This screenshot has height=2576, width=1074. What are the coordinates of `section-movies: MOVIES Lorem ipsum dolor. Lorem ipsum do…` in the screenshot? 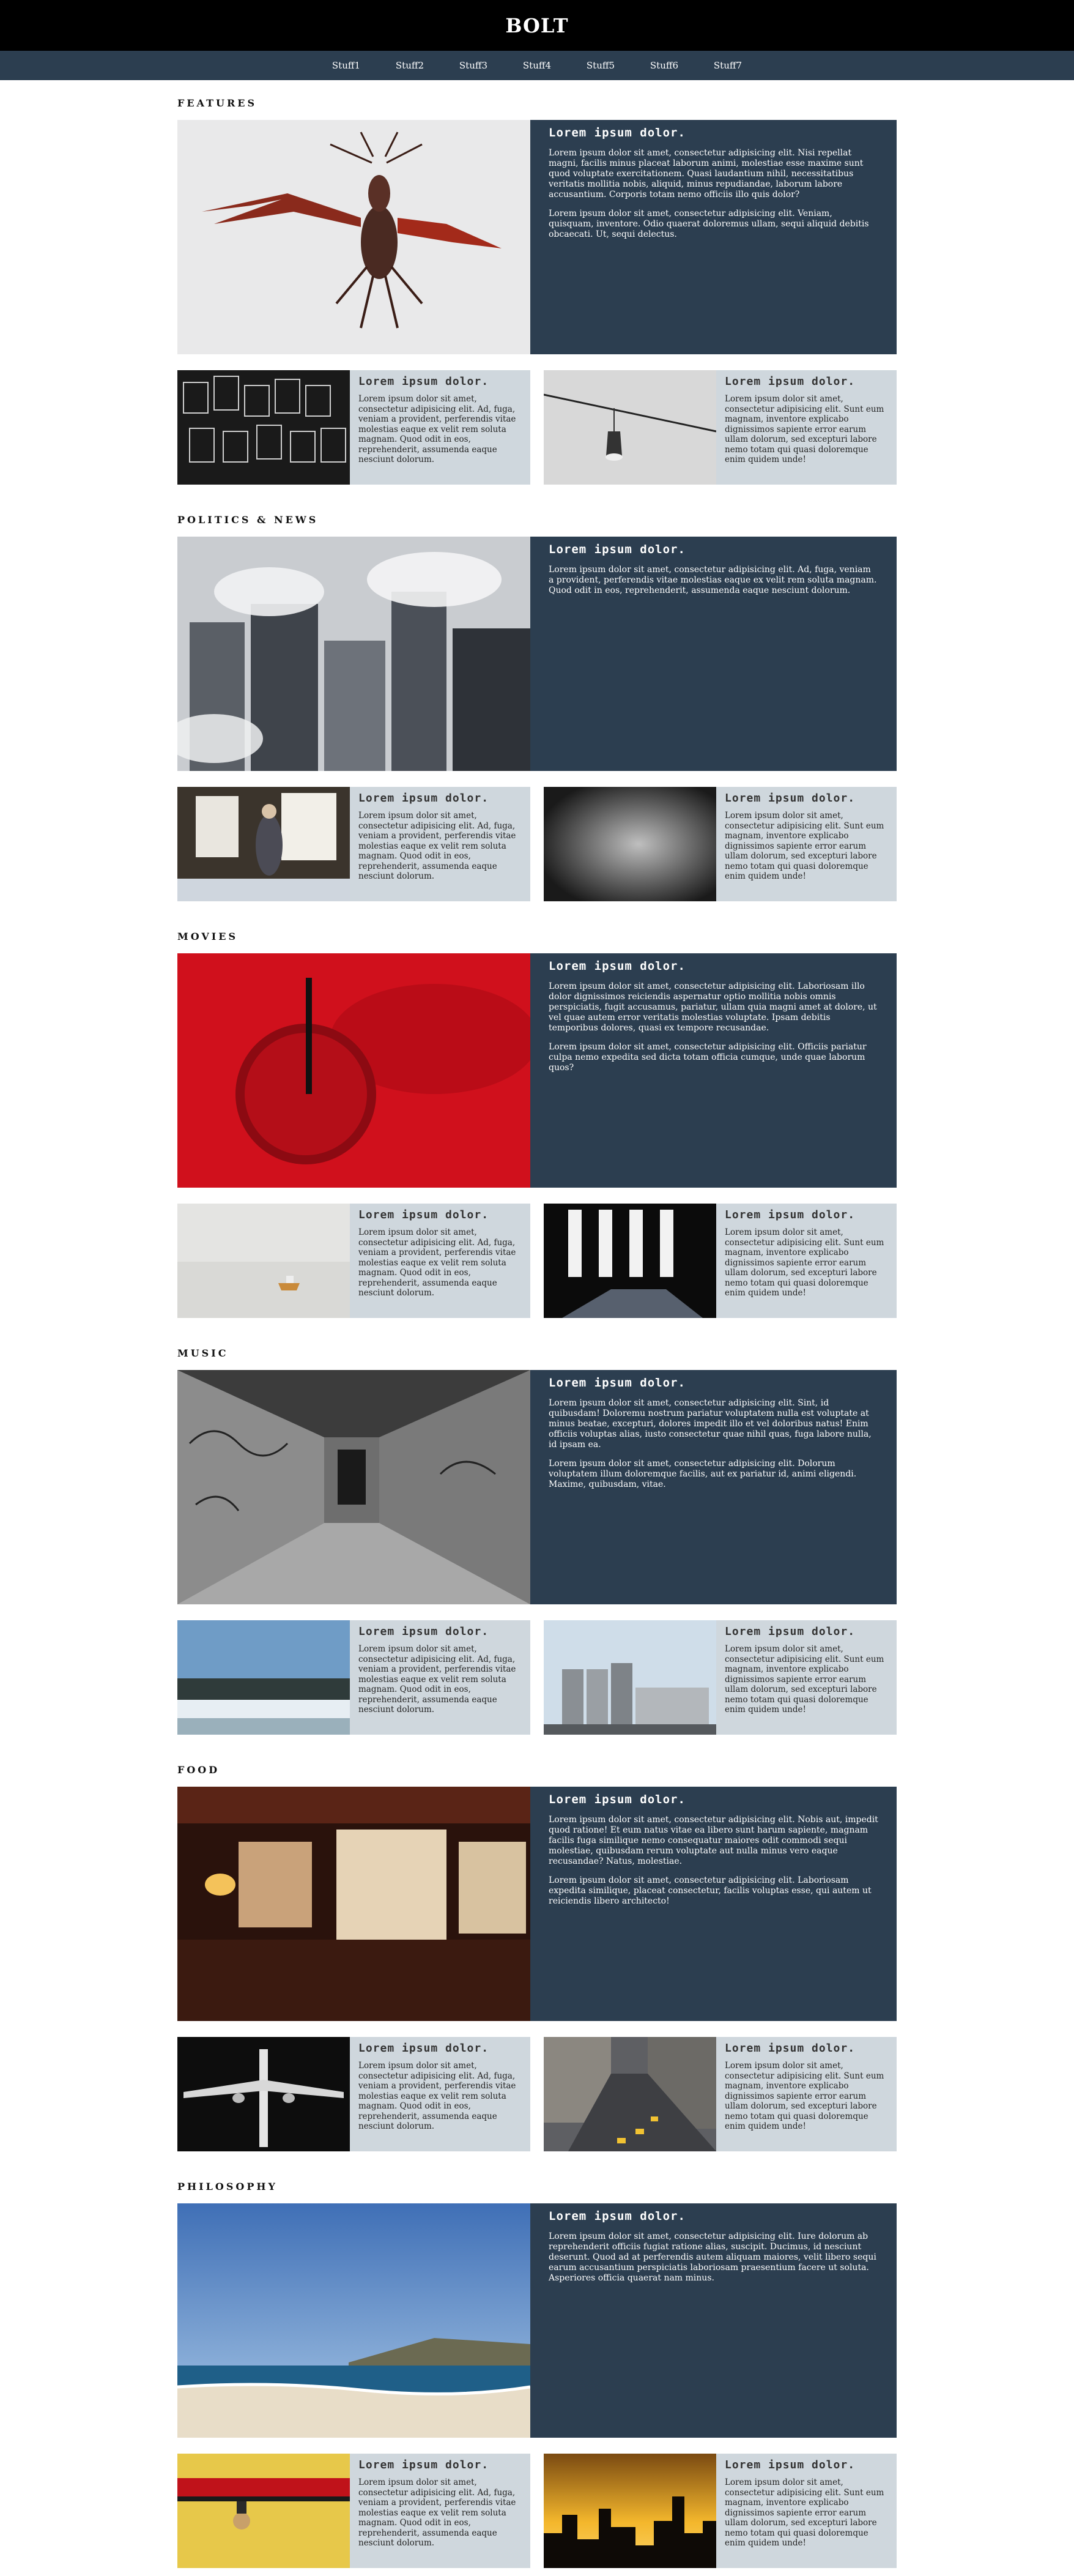 It's located at (537, 1109).